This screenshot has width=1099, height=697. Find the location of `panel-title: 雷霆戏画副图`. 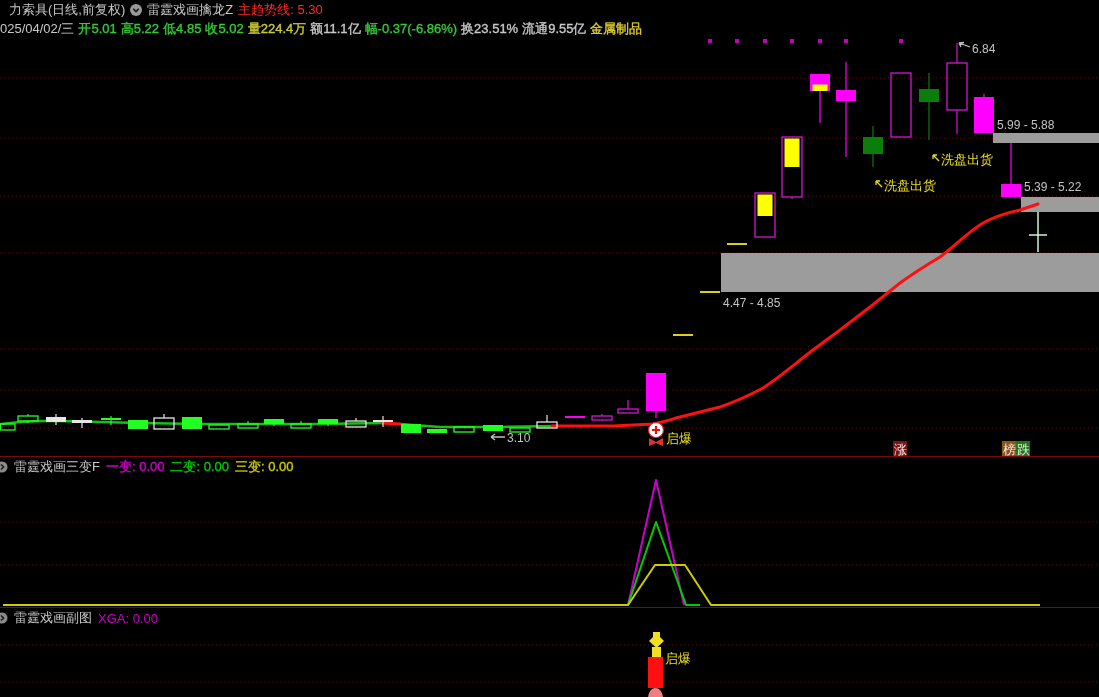

panel-title: 雷霆戏画副图 is located at coordinates (53, 618).